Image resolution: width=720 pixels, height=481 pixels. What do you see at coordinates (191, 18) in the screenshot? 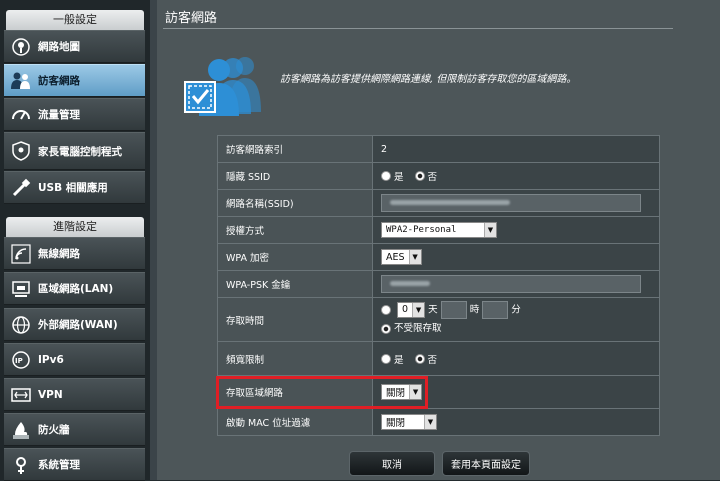
I see `page-title: 訪客網路` at bounding box center [191, 18].